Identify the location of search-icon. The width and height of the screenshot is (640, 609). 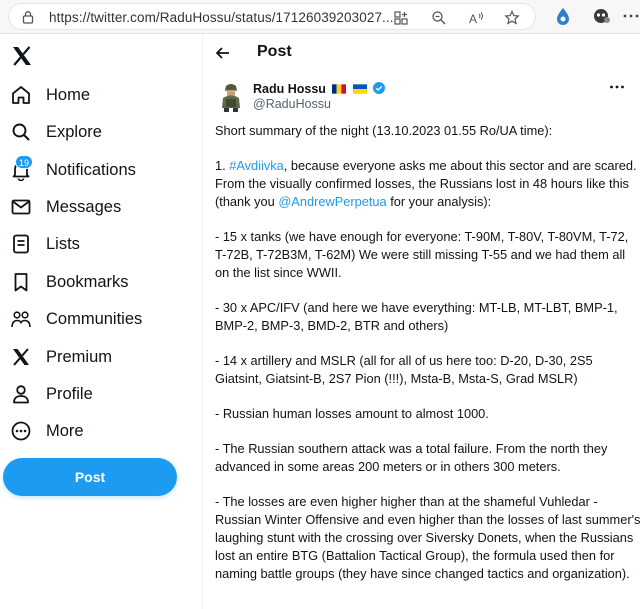
(21, 132).